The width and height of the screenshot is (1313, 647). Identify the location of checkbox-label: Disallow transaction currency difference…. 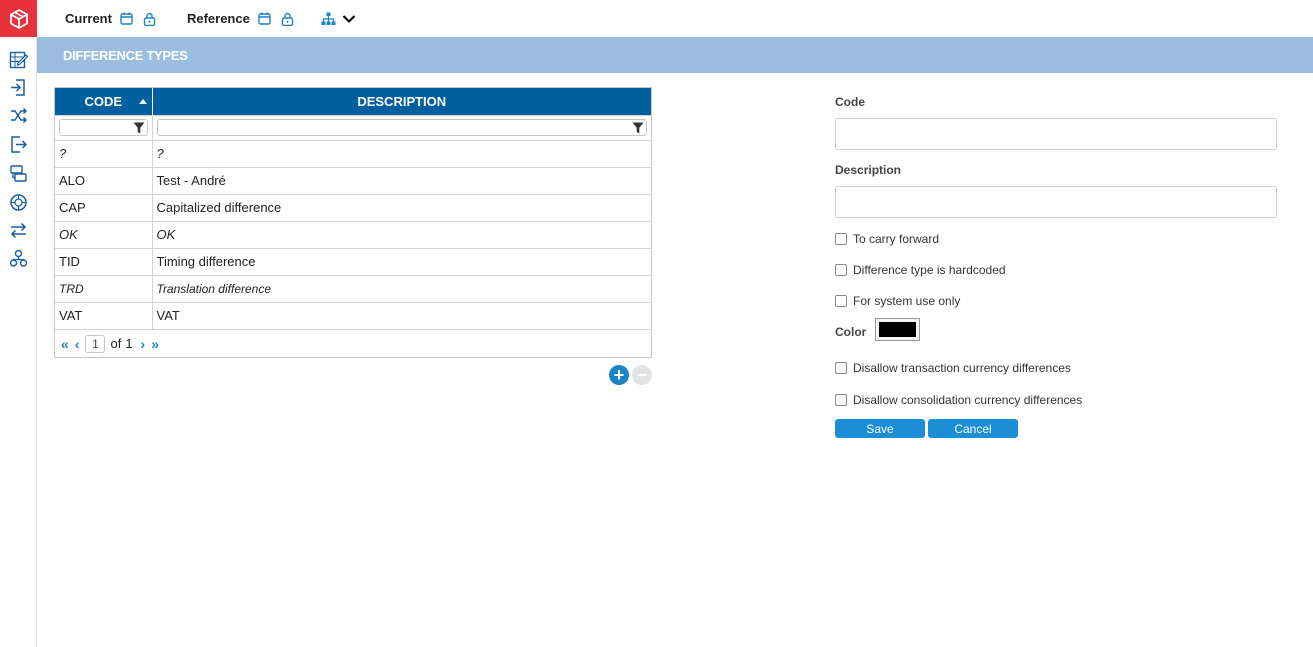
(962, 368).